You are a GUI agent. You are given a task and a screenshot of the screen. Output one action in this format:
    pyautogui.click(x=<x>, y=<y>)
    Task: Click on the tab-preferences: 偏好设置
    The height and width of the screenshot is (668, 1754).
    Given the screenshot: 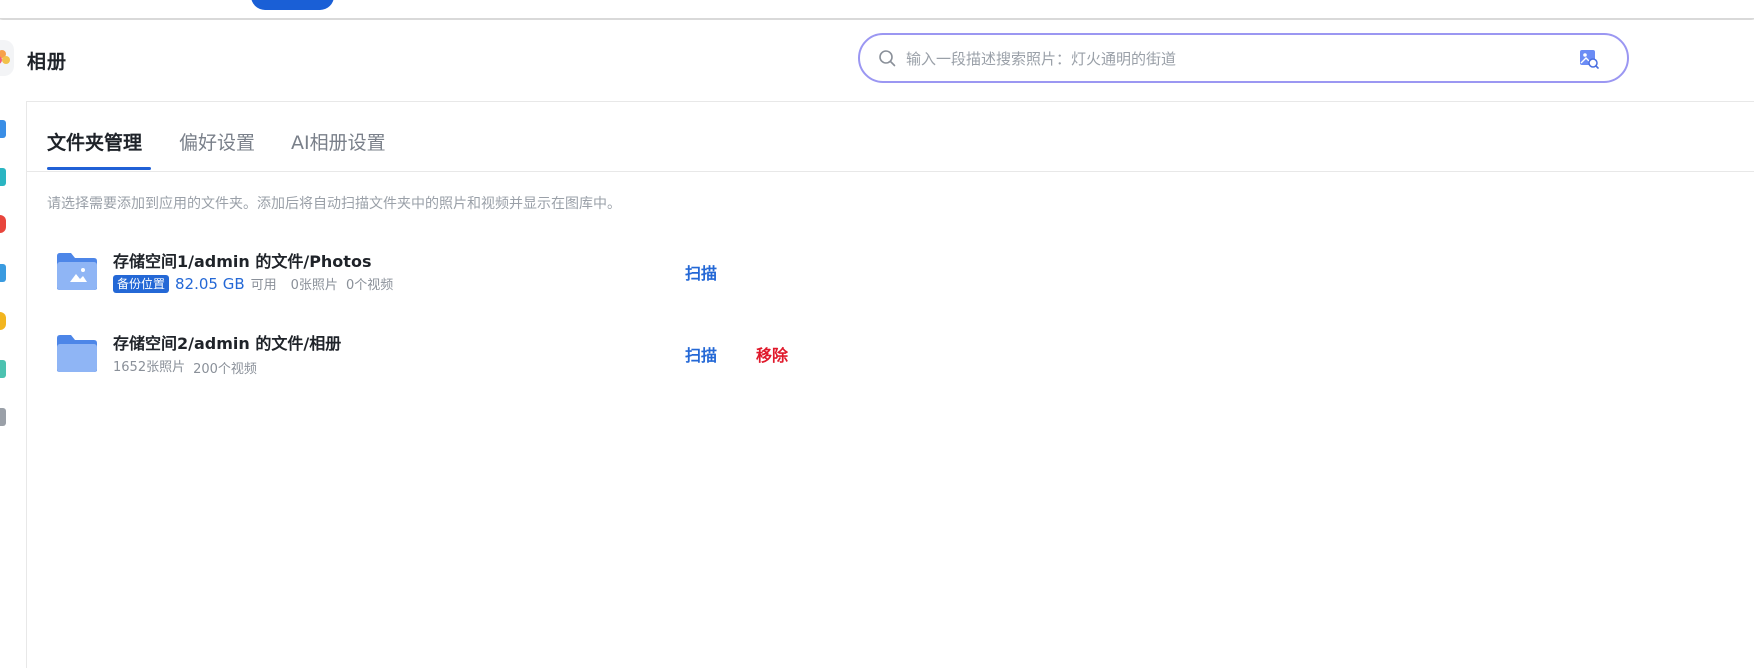 What is the action you would take?
    pyautogui.click(x=217, y=141)
    